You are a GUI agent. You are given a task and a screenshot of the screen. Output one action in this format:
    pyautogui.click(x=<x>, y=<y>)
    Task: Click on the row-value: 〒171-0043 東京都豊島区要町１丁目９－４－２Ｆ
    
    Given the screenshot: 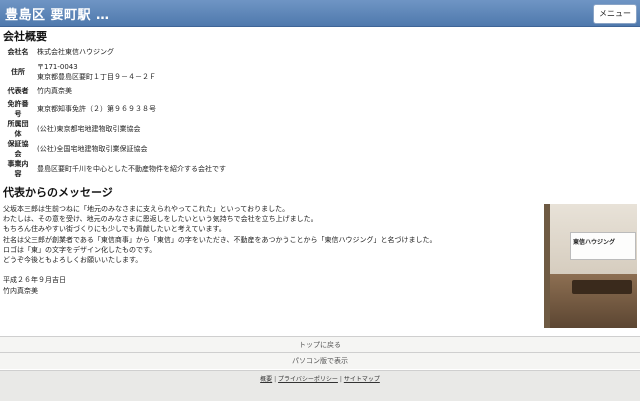 What is the action you would take?
    pyautogui.click(x=130, y=72)
    